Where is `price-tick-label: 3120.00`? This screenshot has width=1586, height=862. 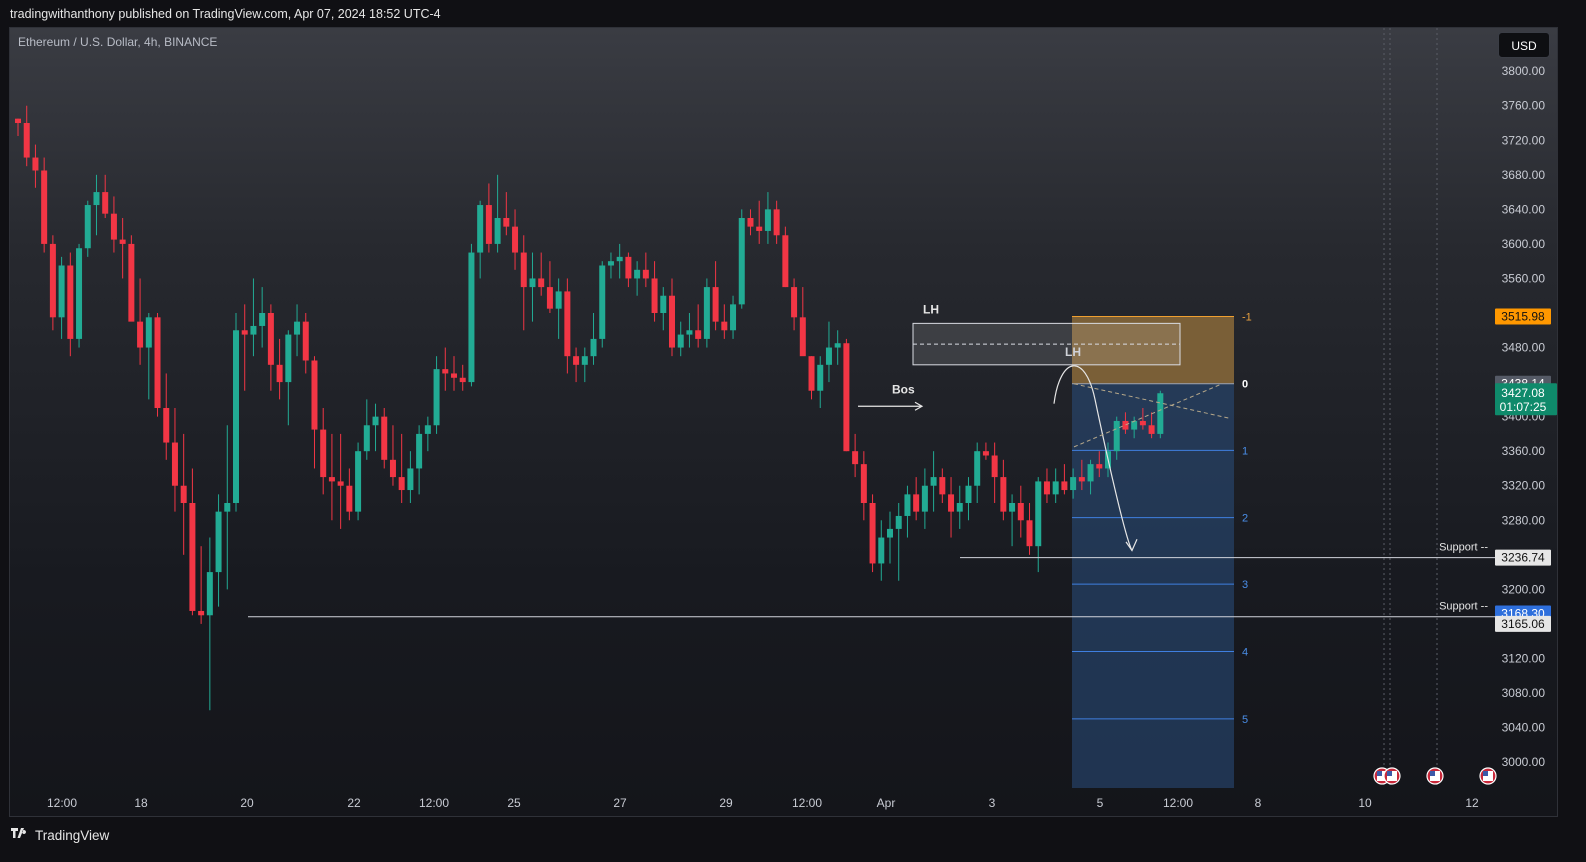 price-tick-label: 3120.00 is located at coordinates (1524, 658).